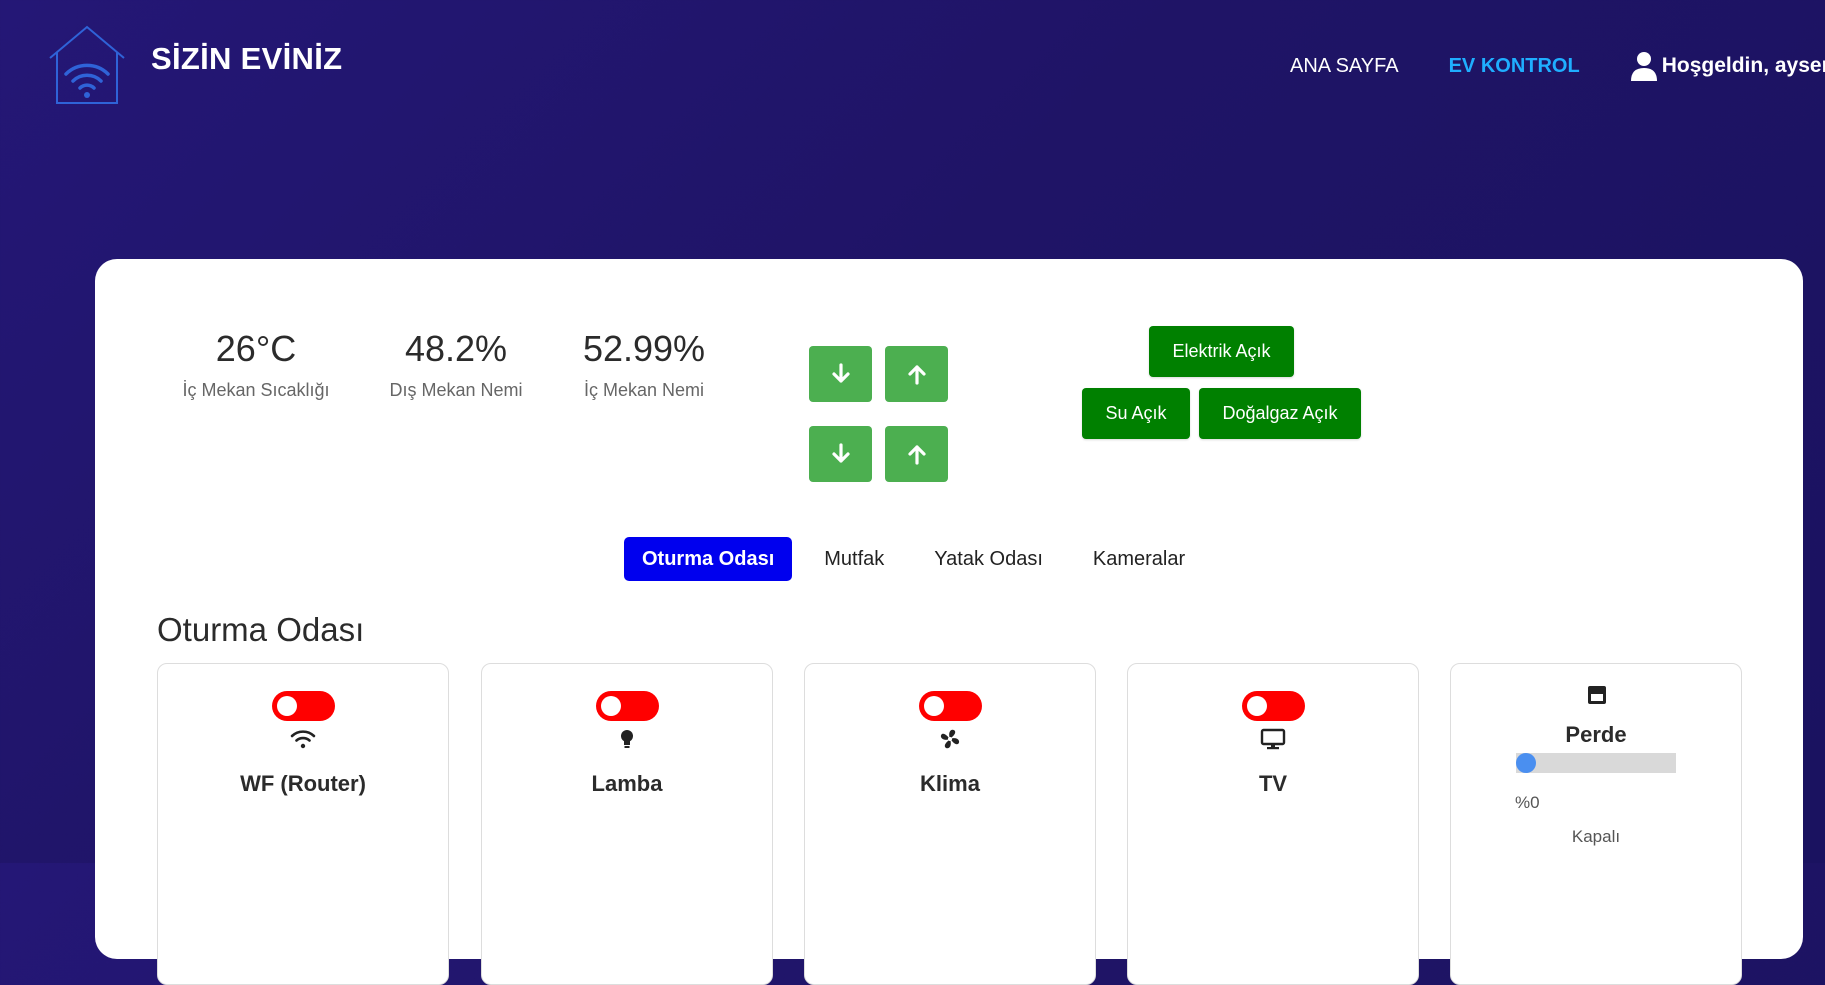 This screenshot has height=985, width=1825. What do you see at coordinates (1136, 413) in the screenshot?
I see `water-toggle-button: Su Açık` at bounding box center [1136, 413].